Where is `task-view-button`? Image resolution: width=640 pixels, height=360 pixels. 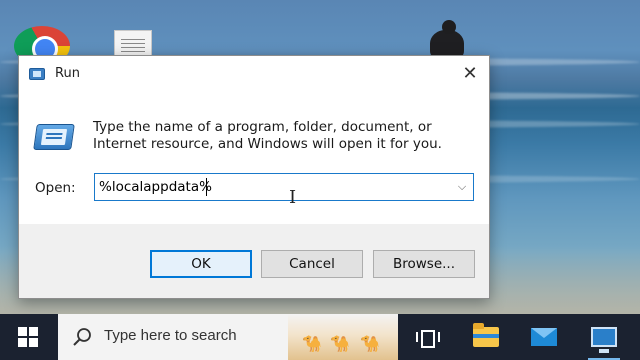 task-view-button is located at coordinates (426, 337).